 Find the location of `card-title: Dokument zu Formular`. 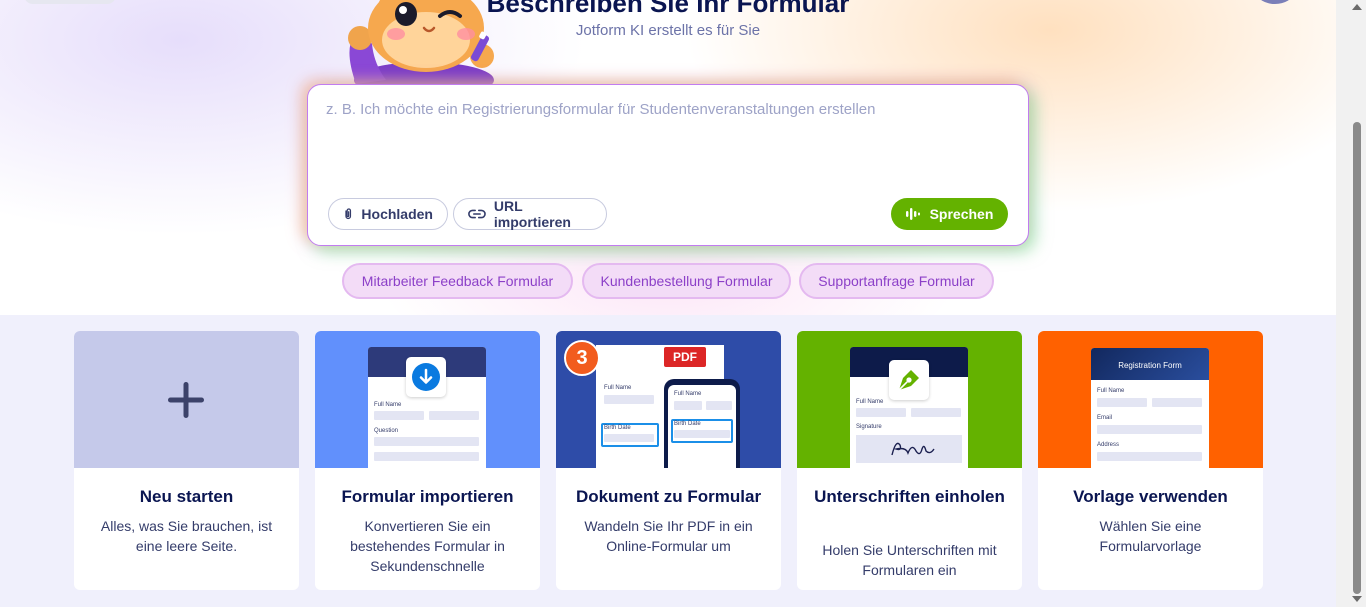

card-title: Dokument zu Formular is located at coordinates (668, 496).